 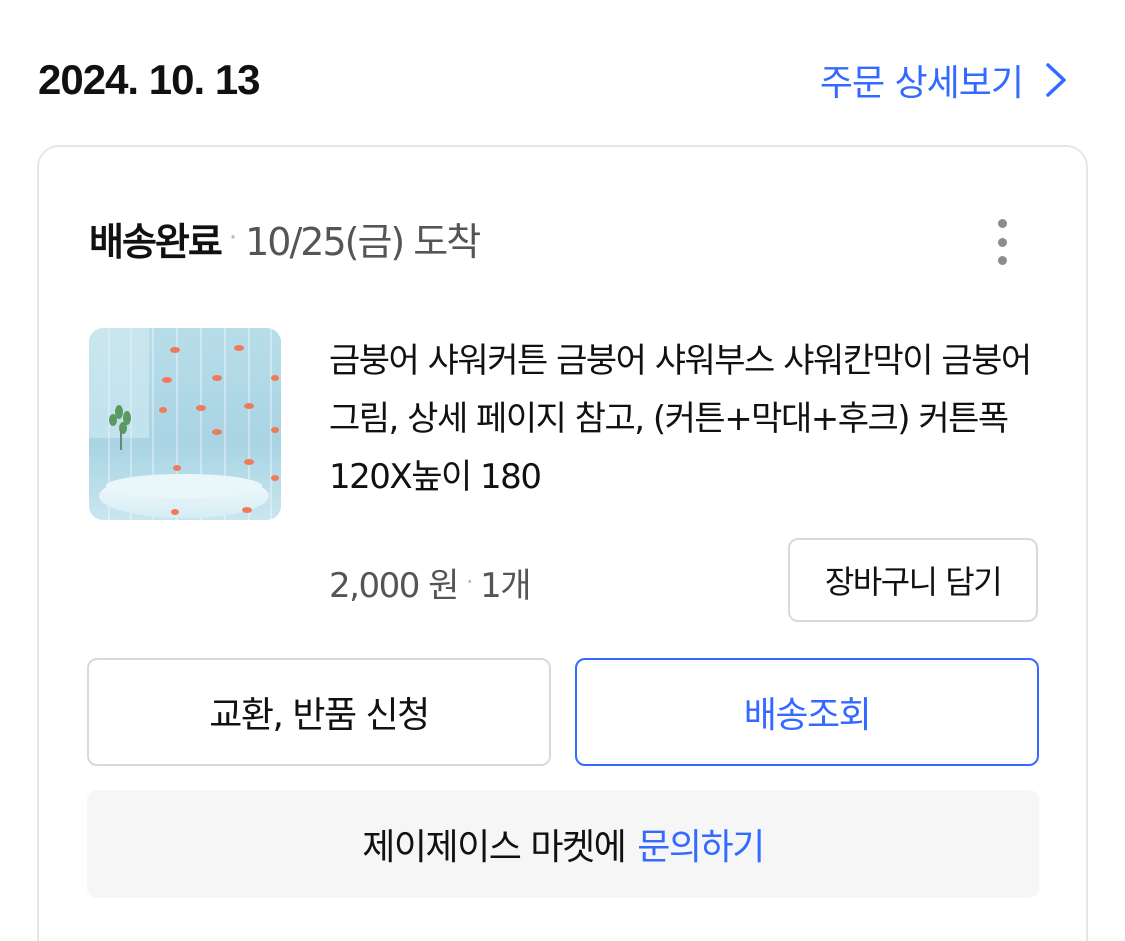 What do you see at coordinates (363, 241) in the screenshot?
I see `arrival-date: 10/25(금) 도착` at bounding box center [363, 241].